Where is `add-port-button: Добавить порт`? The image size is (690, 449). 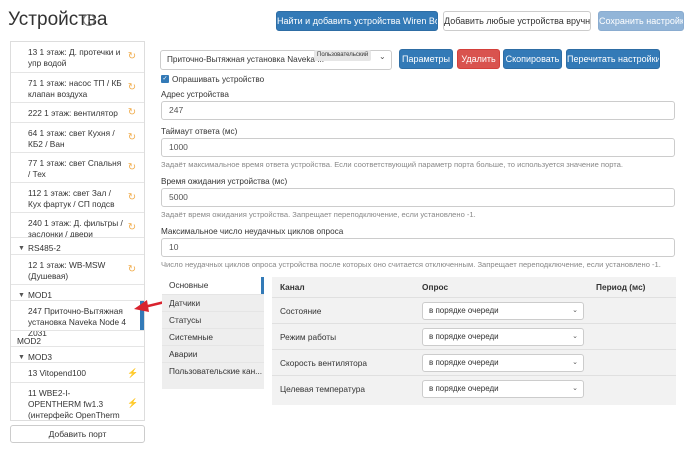 add-port-button: Добавить порт is located at coordinates (77, 434).